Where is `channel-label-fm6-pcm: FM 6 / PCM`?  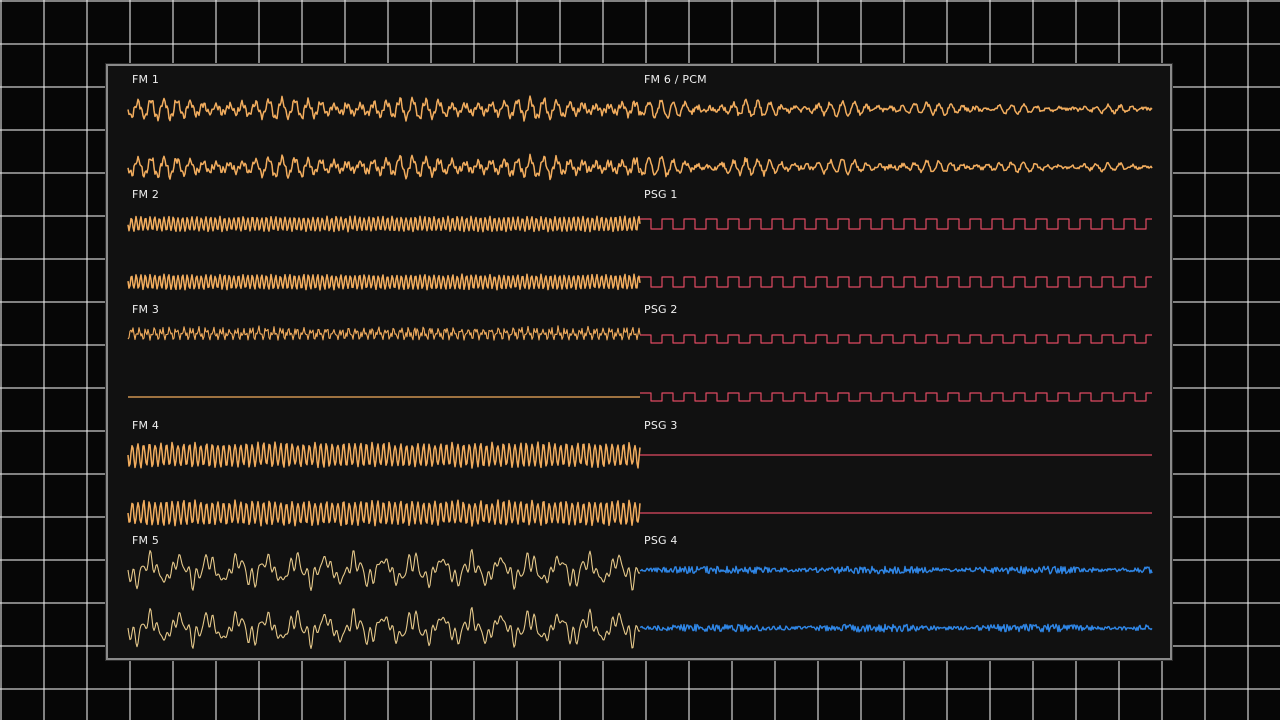
channel-label-fm6-pcm: FM 6 / PCM is located at coordinates (675, 79).